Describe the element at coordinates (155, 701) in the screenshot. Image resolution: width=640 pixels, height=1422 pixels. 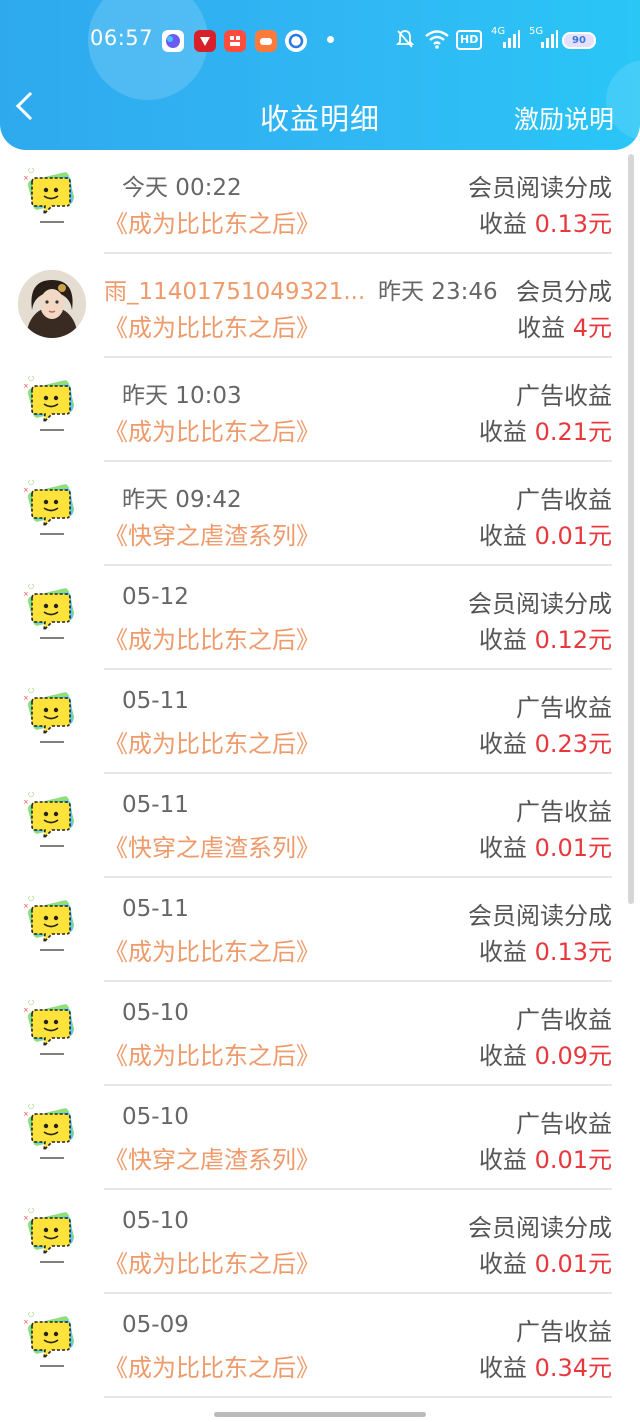
I see `row-time: 05-11` at that location.